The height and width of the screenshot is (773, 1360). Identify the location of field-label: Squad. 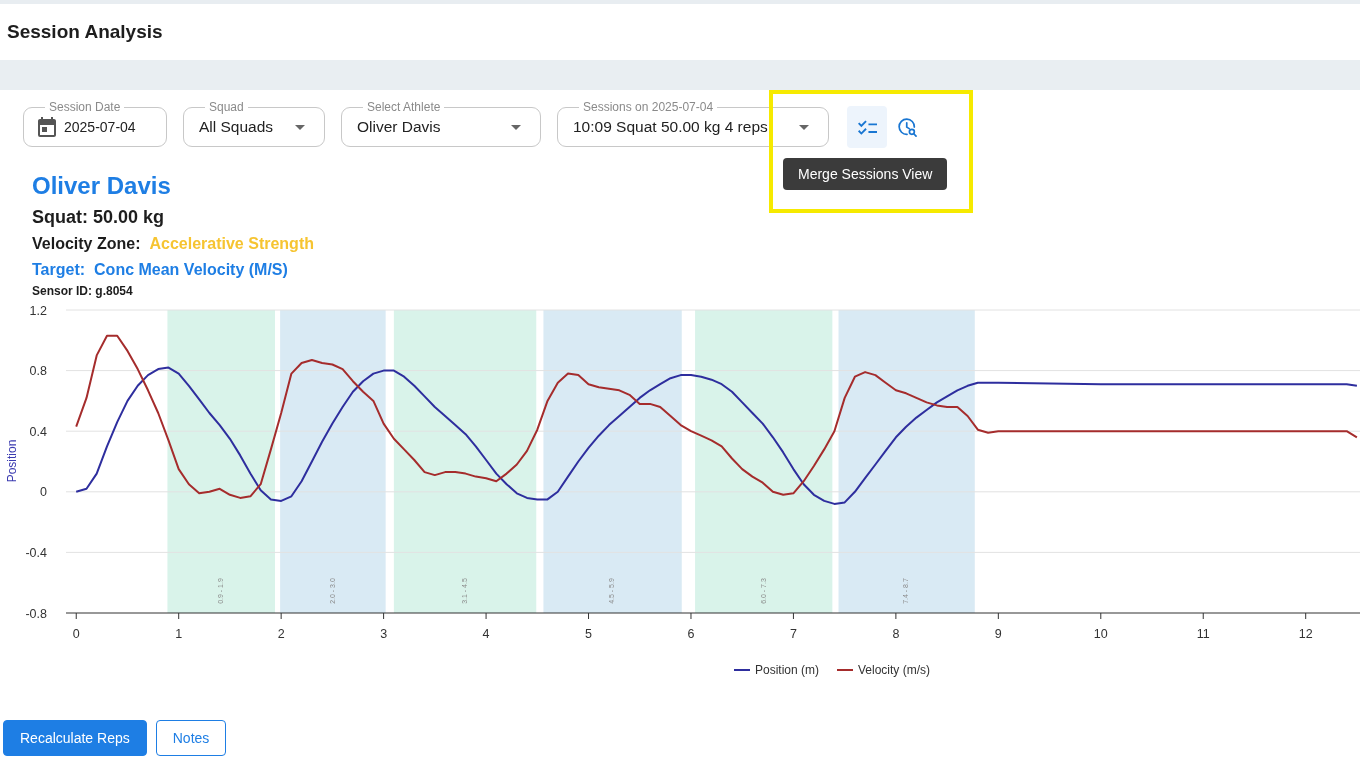
(226, 107).